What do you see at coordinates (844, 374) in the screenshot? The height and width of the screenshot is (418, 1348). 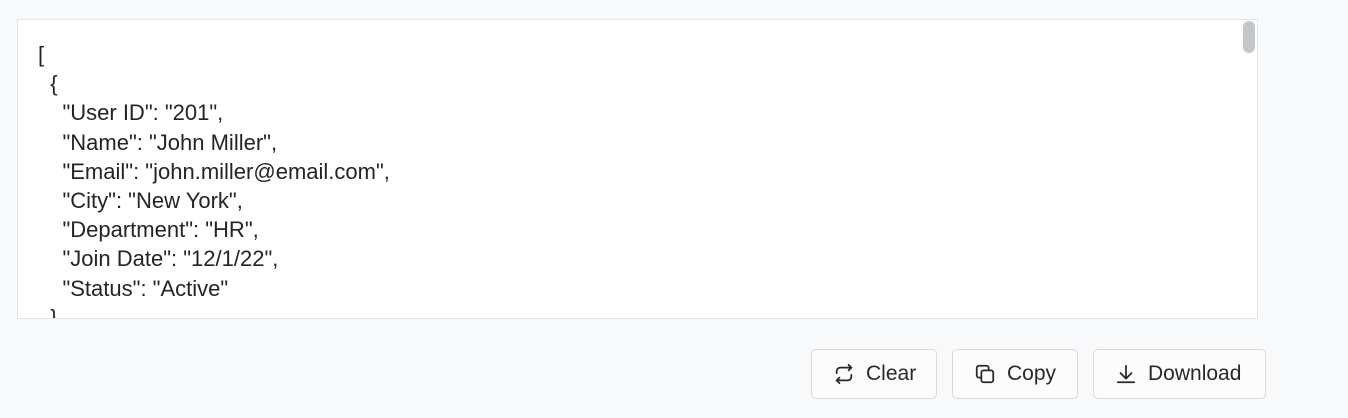 I see `repeat-arrows-icon` at bounding box center [844, 374].